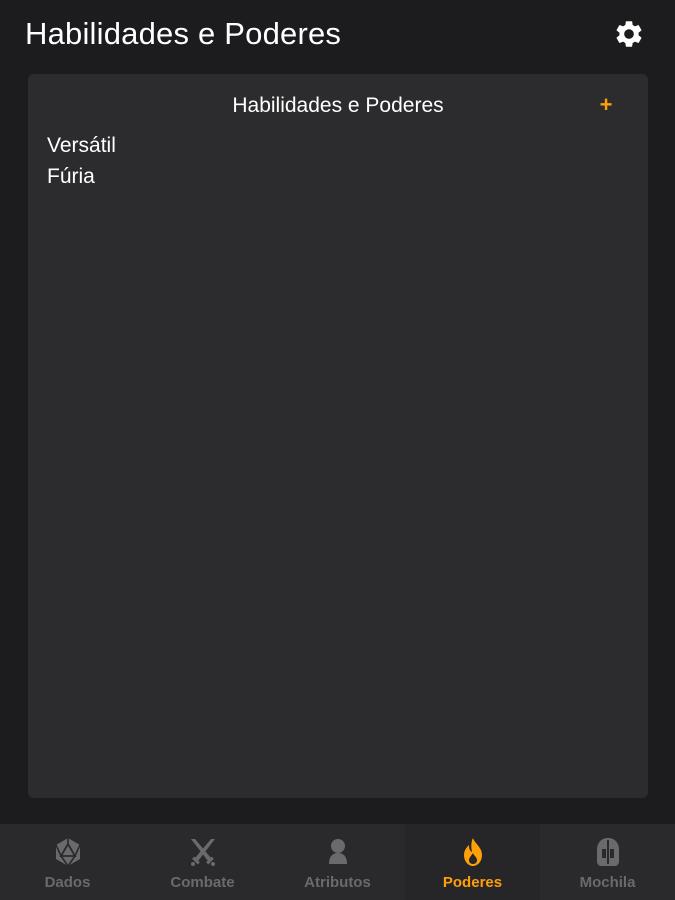  Describe the element at coordinates (338, 105) in the screenshot. I see `card-title: Habilidades e Poderes` at that location.